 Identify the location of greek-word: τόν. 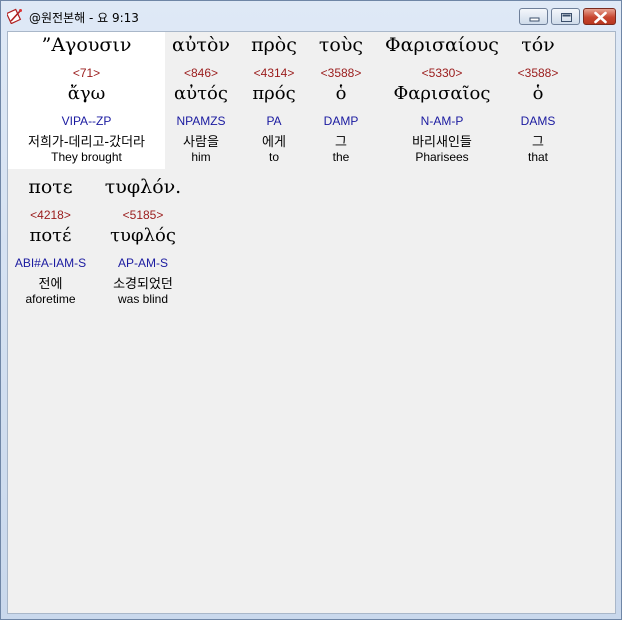
(538, 45).